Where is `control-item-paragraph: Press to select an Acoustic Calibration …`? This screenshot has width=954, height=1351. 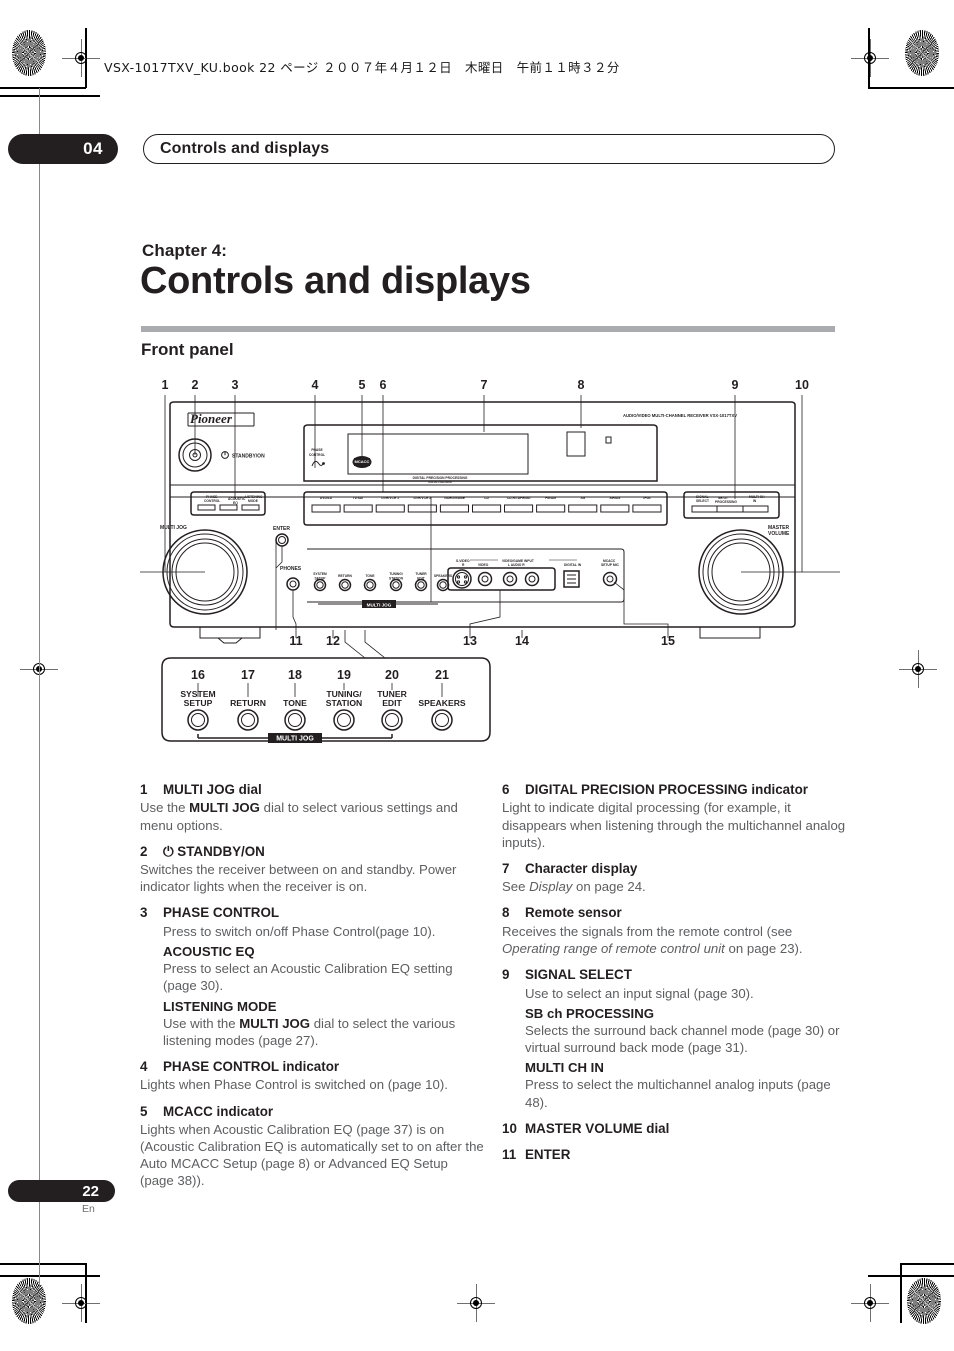 control-item-paragraph: Press to select an Acoustic Calibration … is located at coordinates (308, 977).